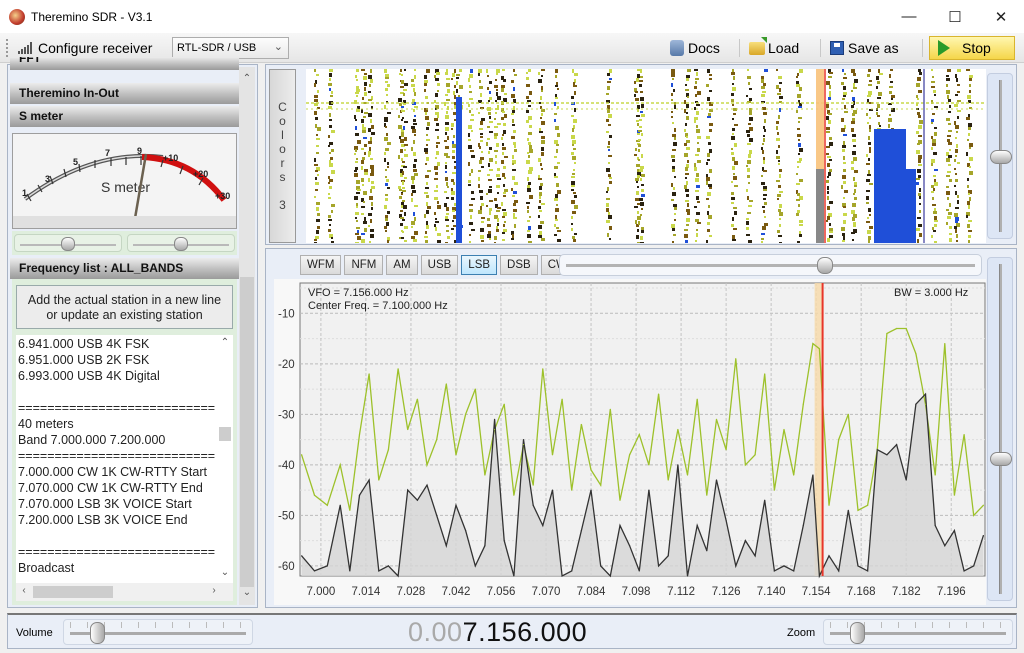  Describe the element at coordinates (124, 424) in the screenshot. I see `frequency-list-line: 40 meters` at that location.